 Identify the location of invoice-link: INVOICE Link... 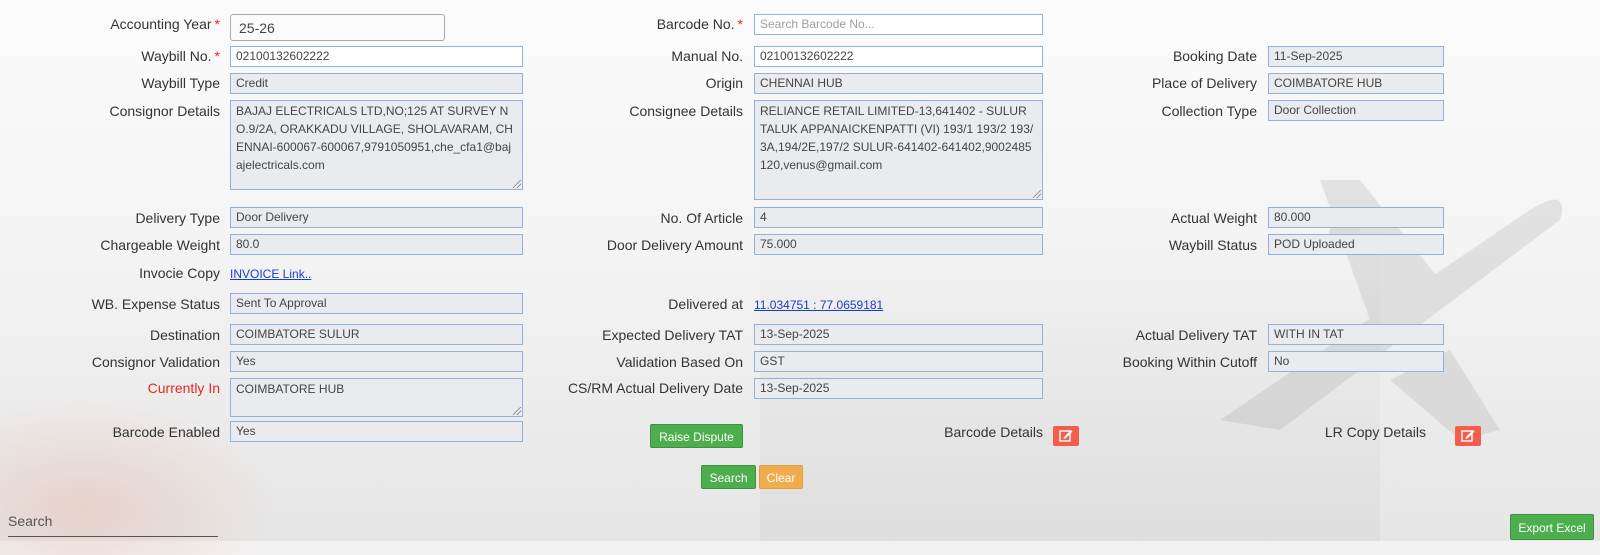
(270, 274).